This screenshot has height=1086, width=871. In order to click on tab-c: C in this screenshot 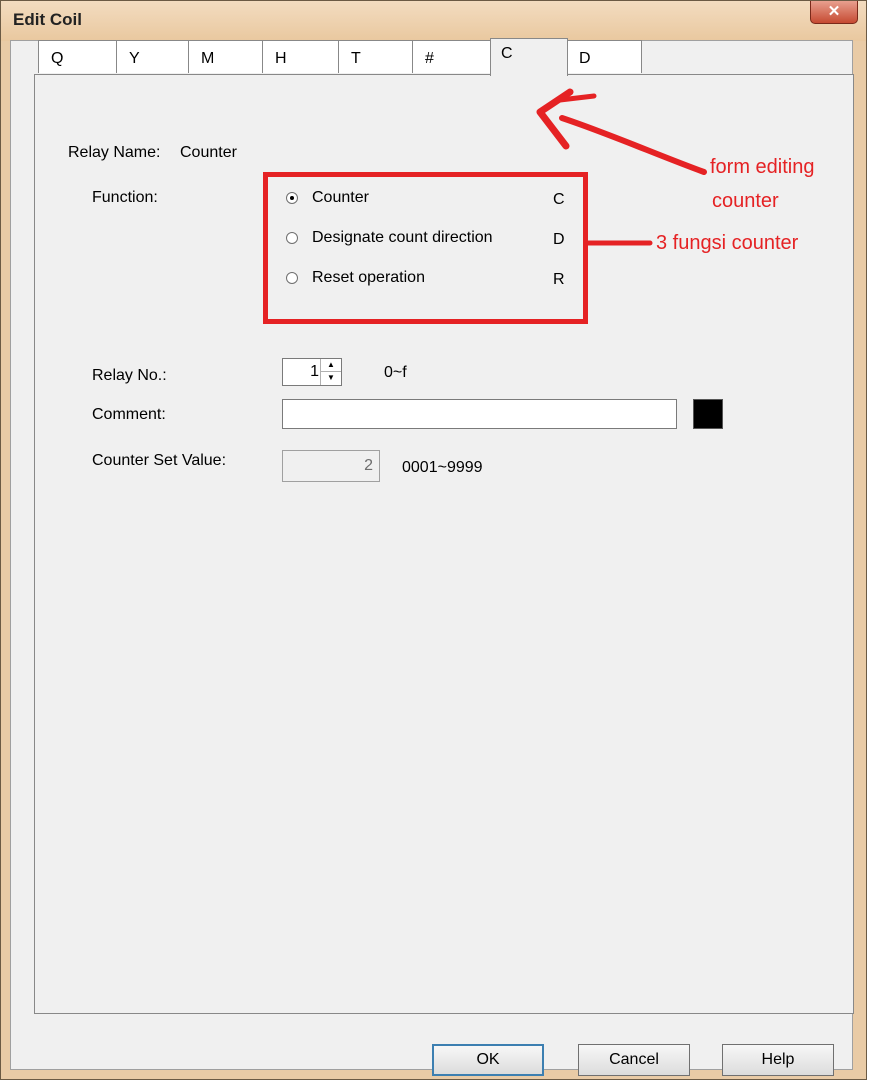, I will do `click(529, 57)`.